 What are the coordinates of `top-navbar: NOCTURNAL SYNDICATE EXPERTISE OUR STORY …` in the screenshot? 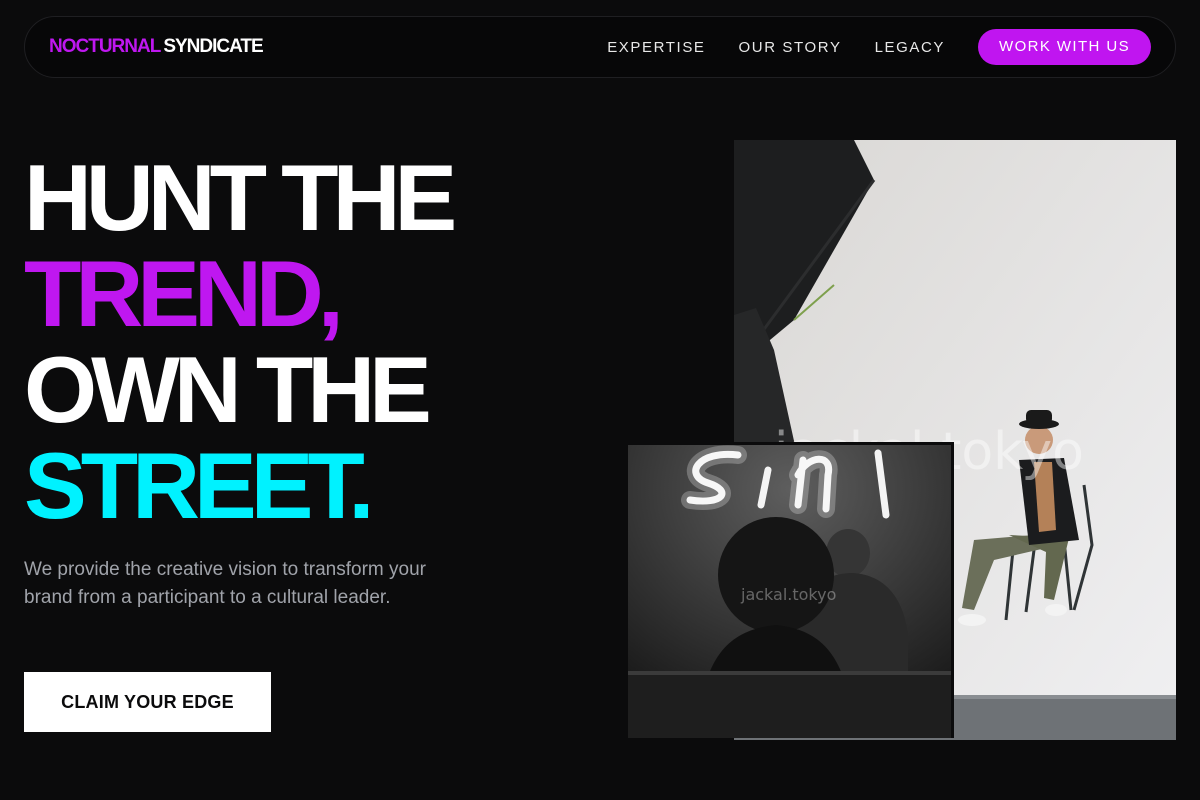 It's located at (600, 47).